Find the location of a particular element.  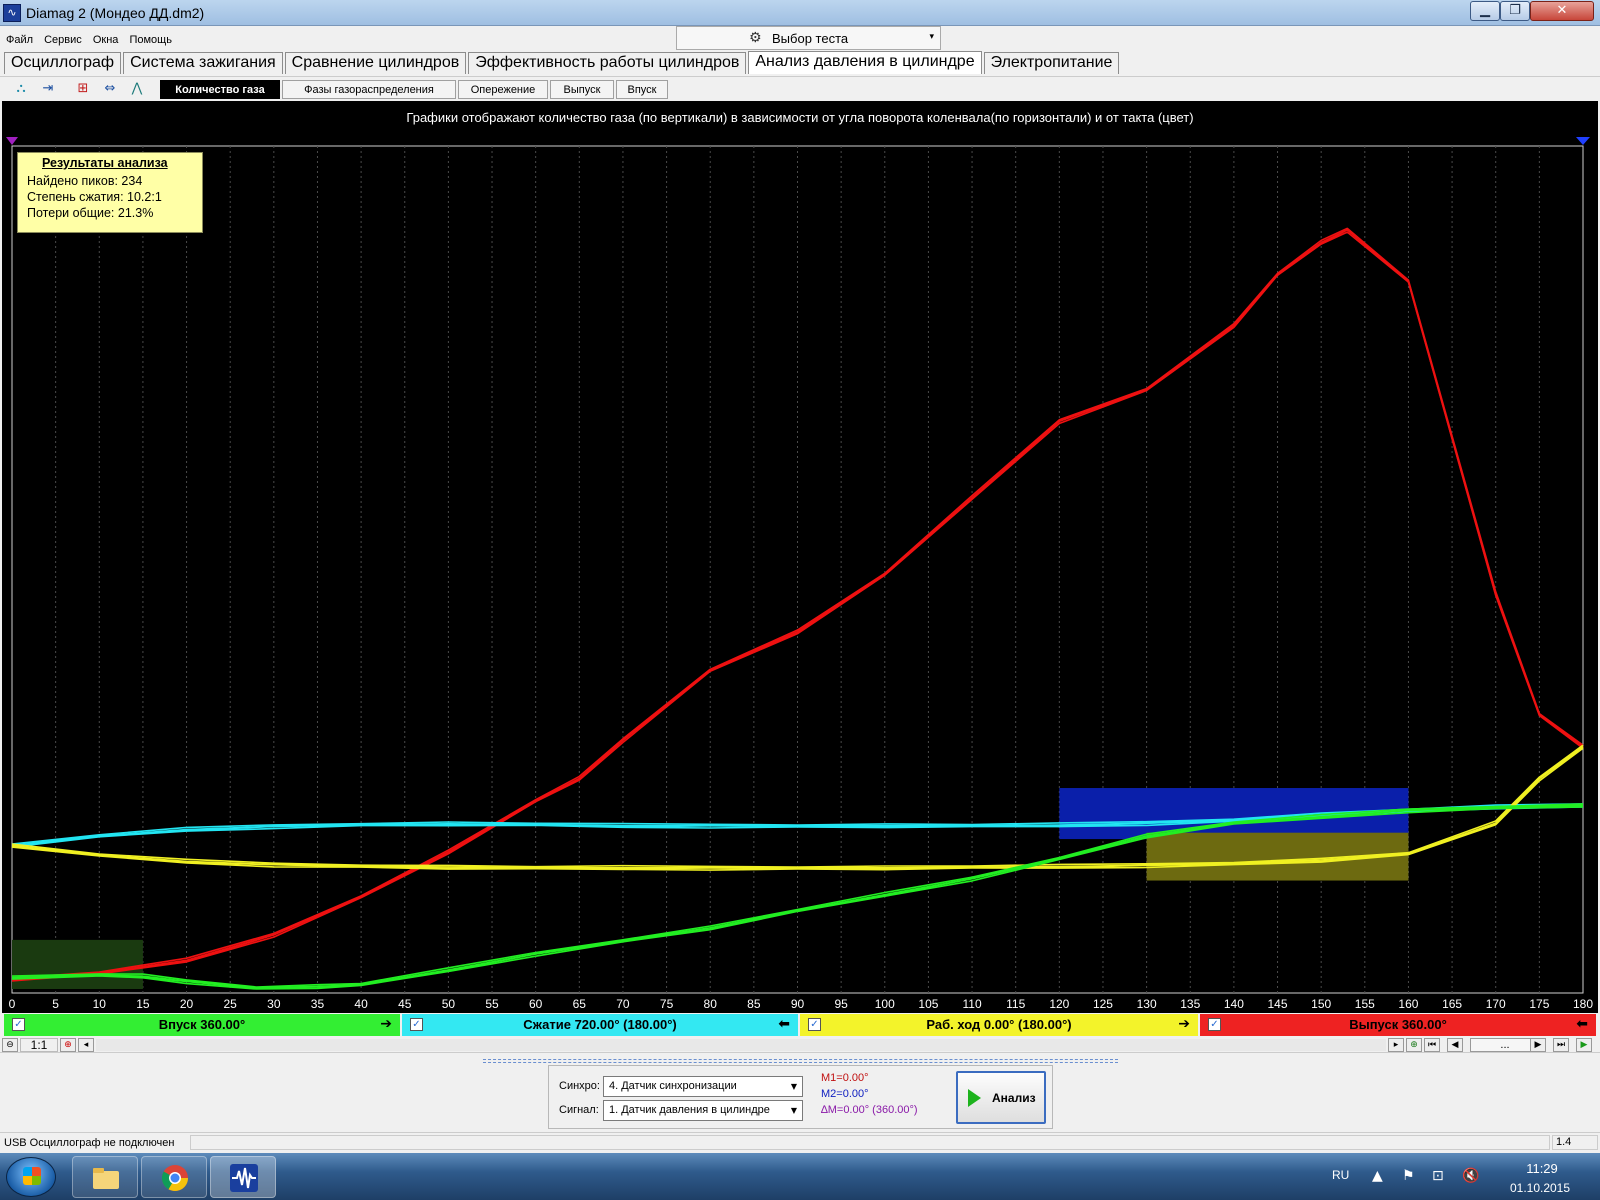

phase-power-label: Раб. ход 0.00° (180.00°) is located at coordinates (999, 1024).